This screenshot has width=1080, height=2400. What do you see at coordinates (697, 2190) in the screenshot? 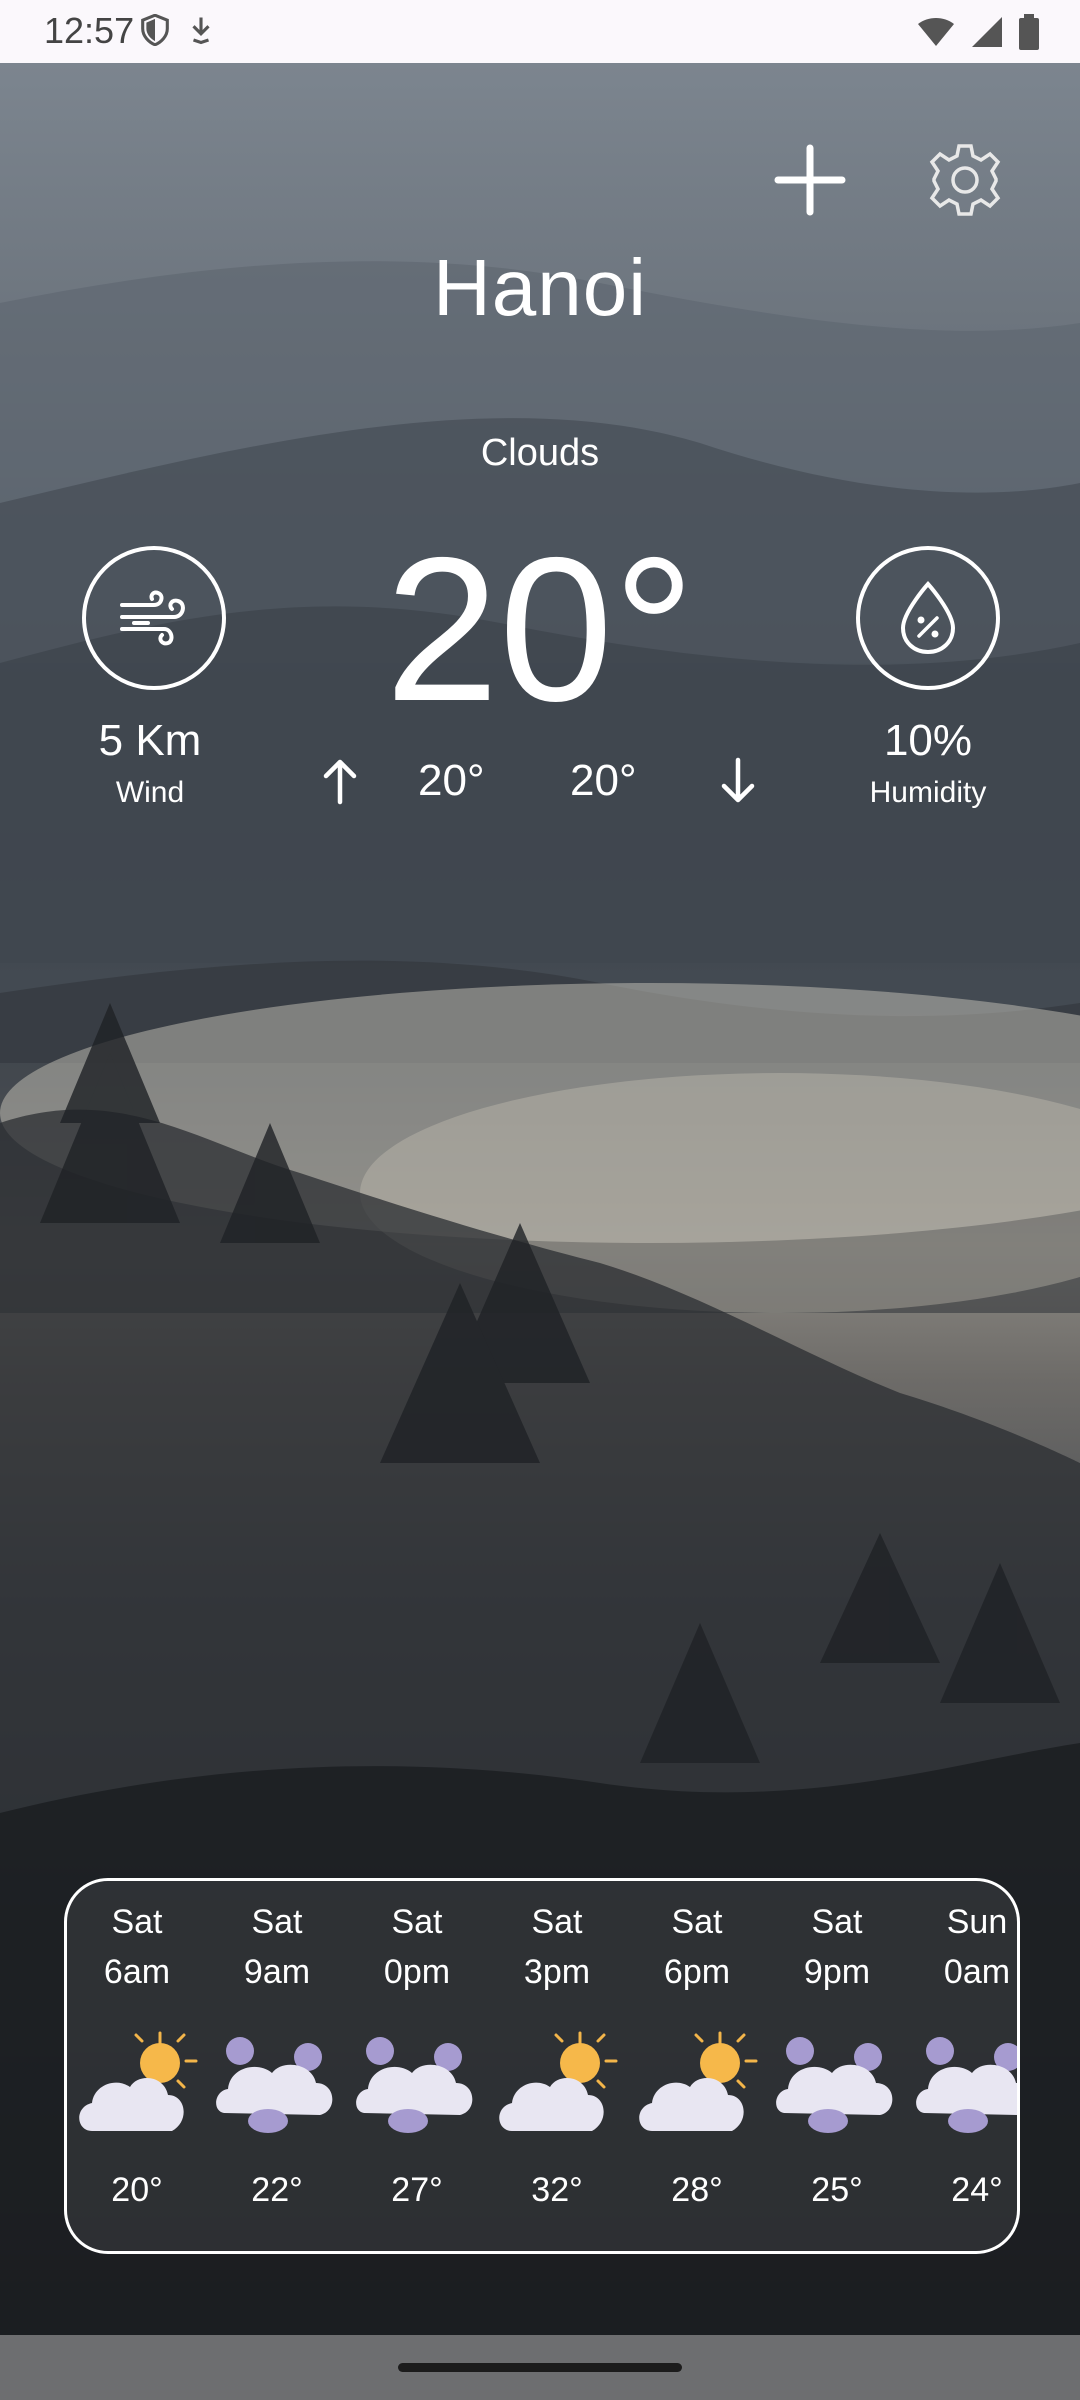
I see `forecast-temp: 28°` at bounding box center [697, 2190].